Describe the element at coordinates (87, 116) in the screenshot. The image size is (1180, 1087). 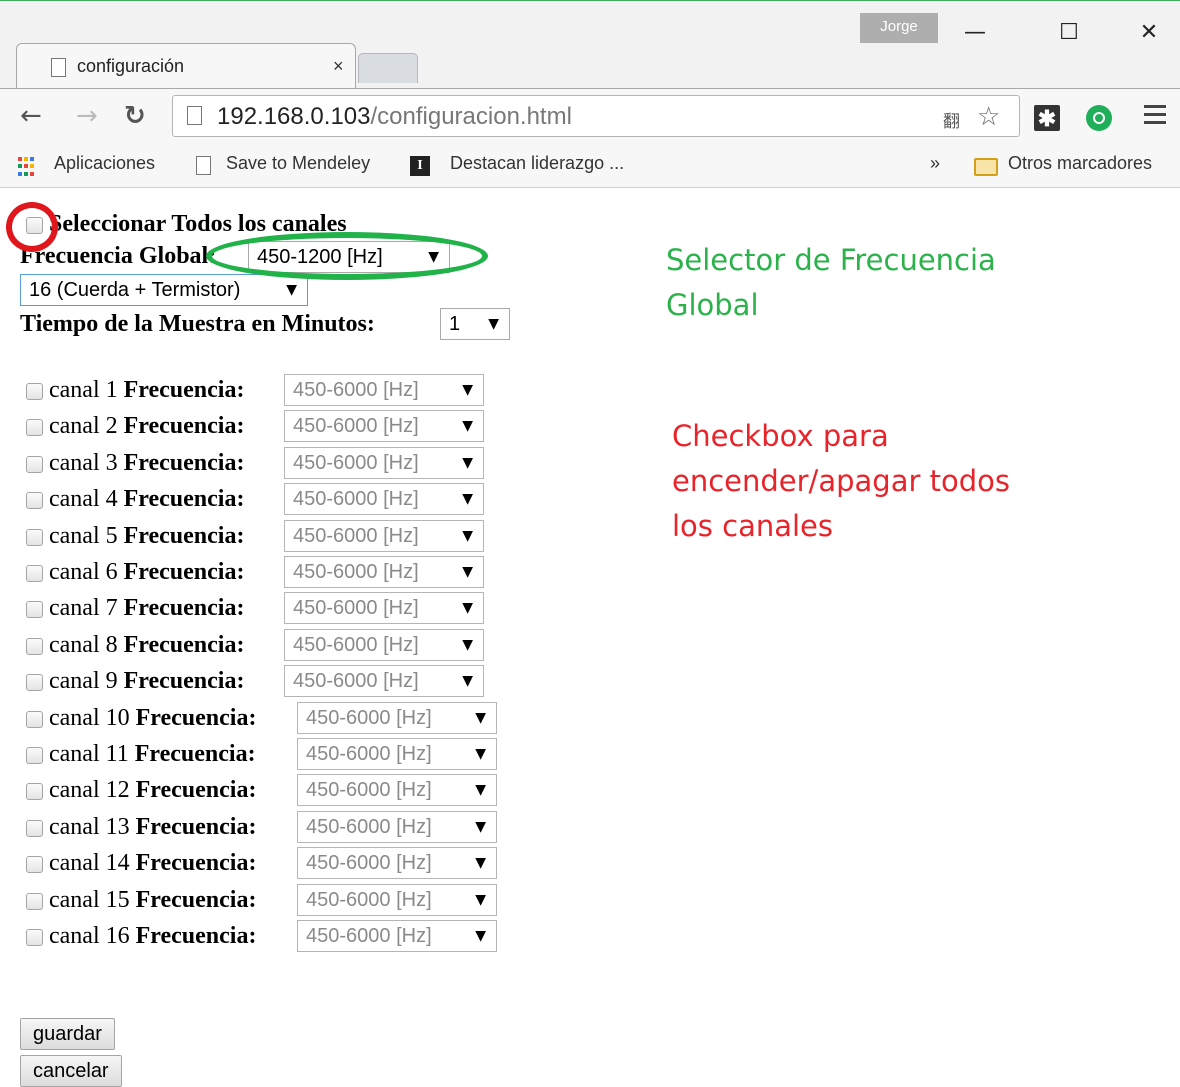
I see `forward-icon: →` at that location.